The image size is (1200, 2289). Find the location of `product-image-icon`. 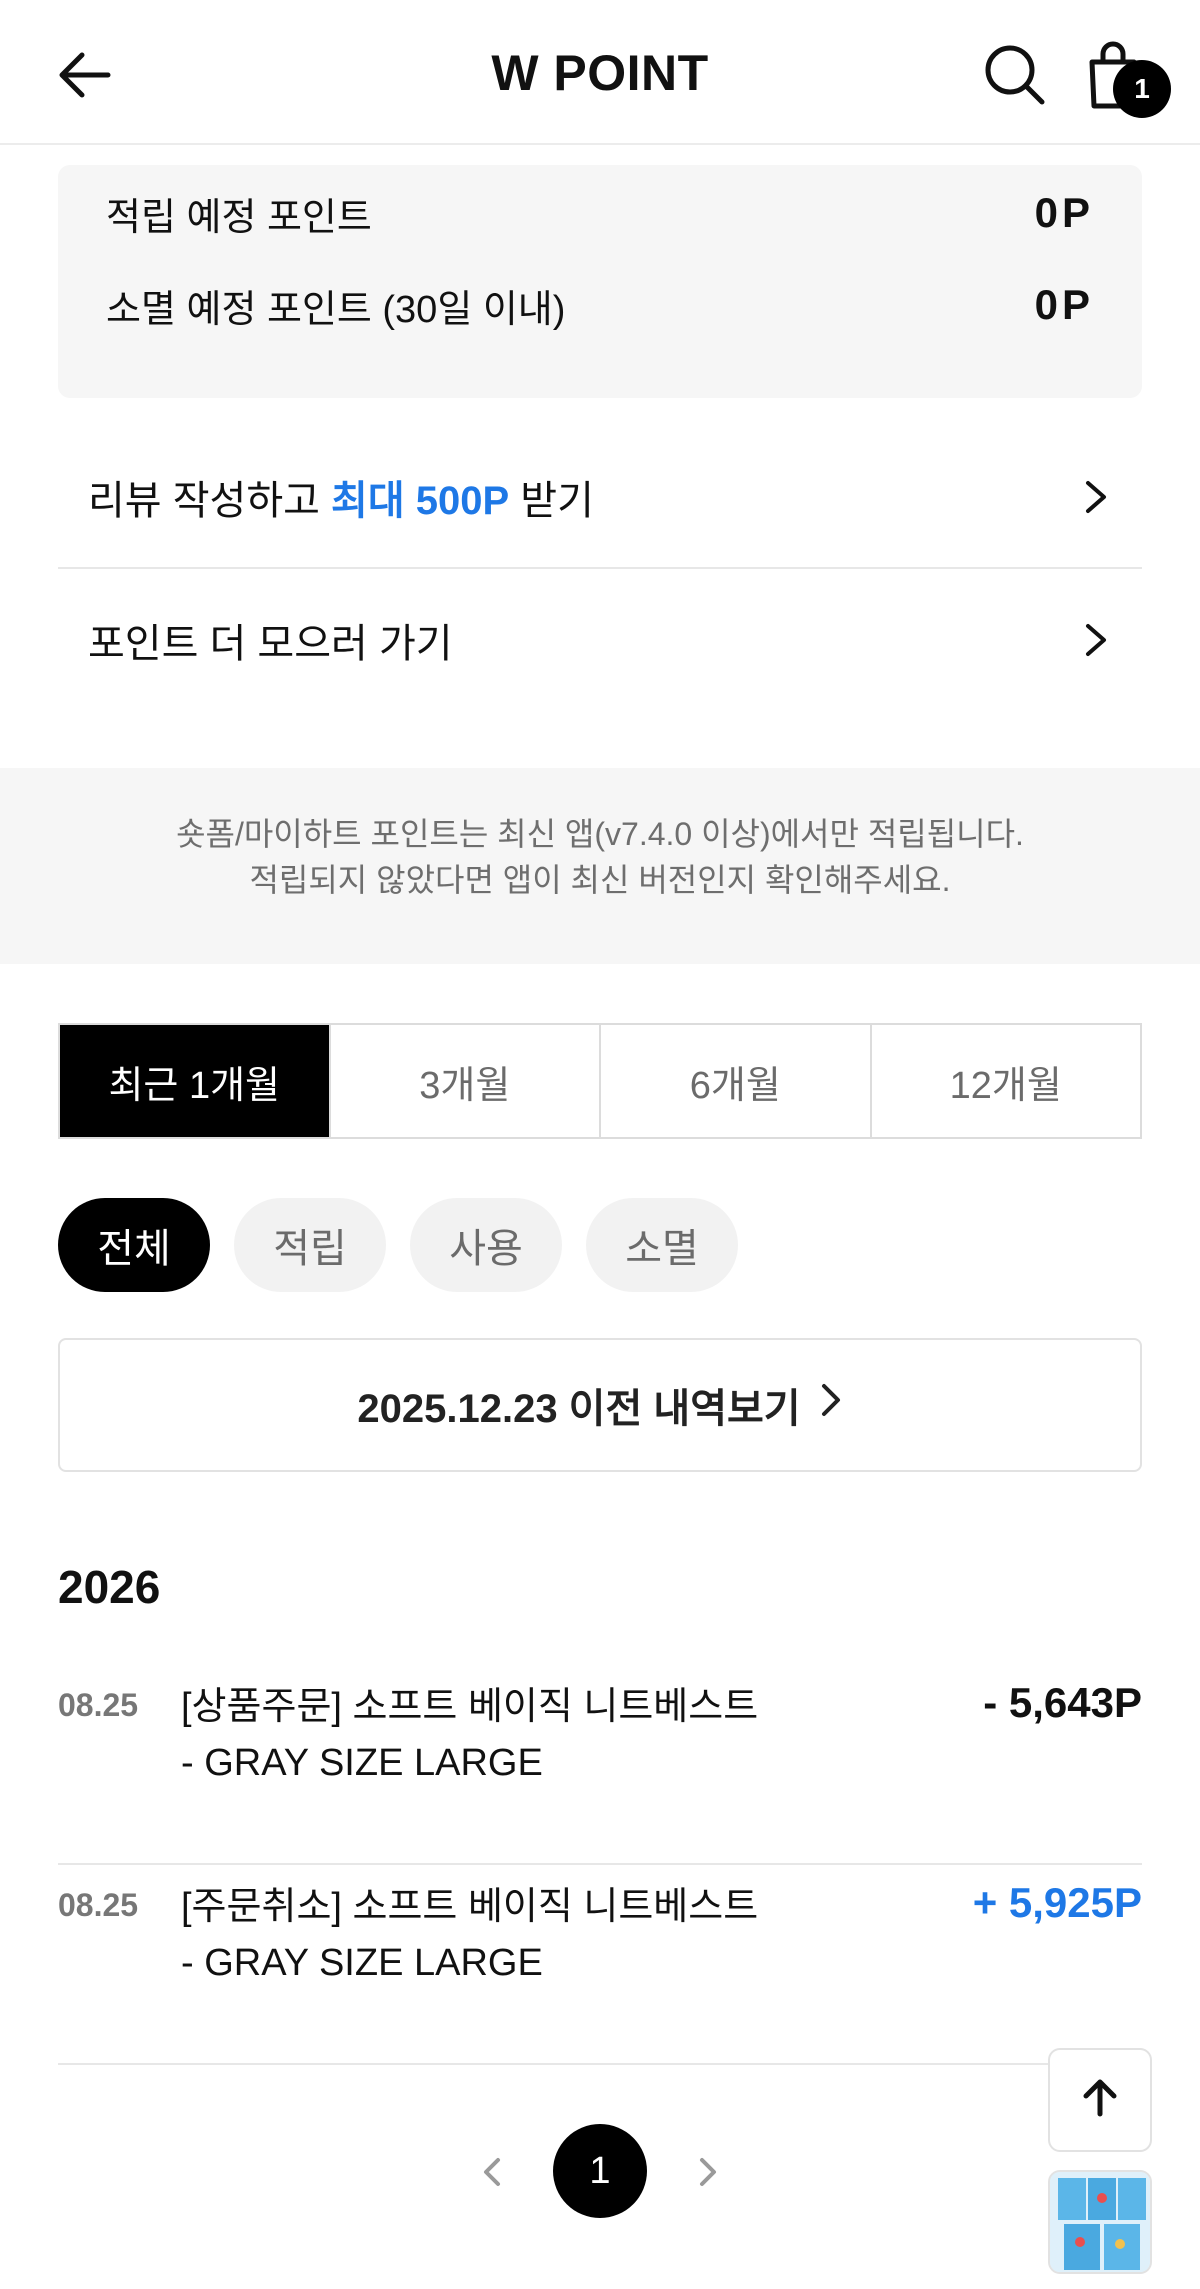

product-image-icon is located at coordinates (1100, 2222).